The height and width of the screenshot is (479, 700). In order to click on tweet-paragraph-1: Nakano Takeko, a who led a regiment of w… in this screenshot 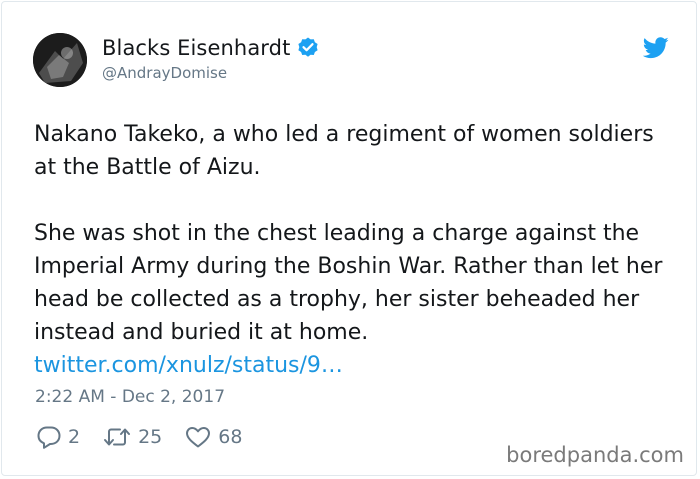, I will do `click(344, 151)`.